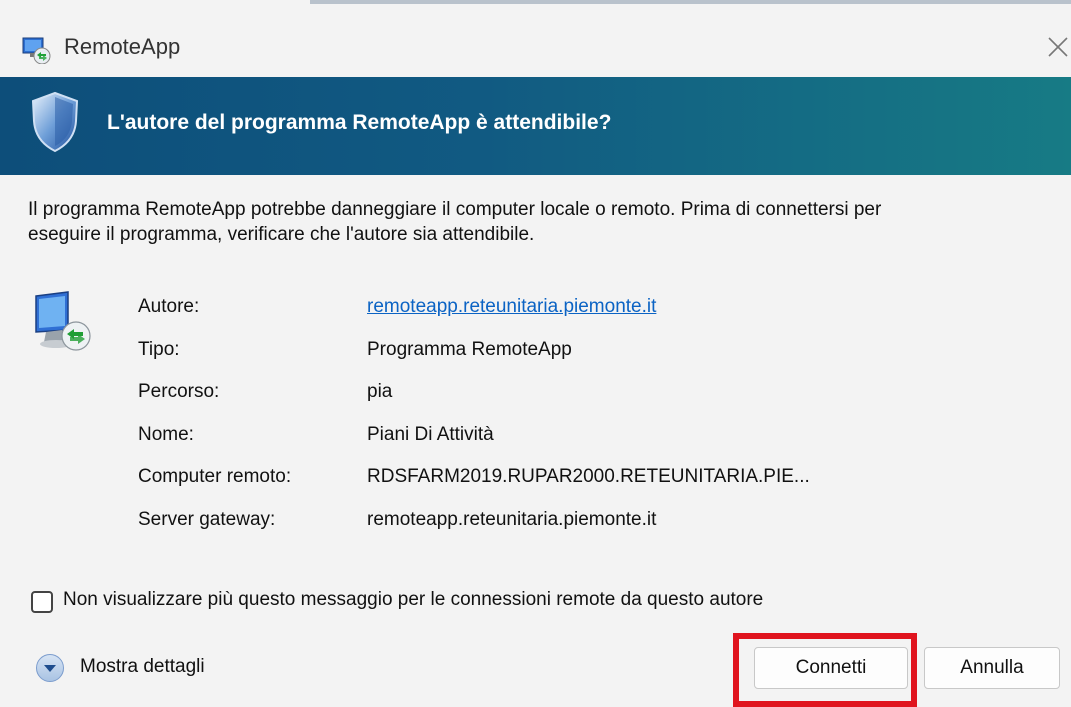 The width and height of the screenshot is (1071, 707). Describe the element at coordinates (588, 439) in the screenshot. I see `detail-row-nome: Nome: Piani Di Attività` at that location.